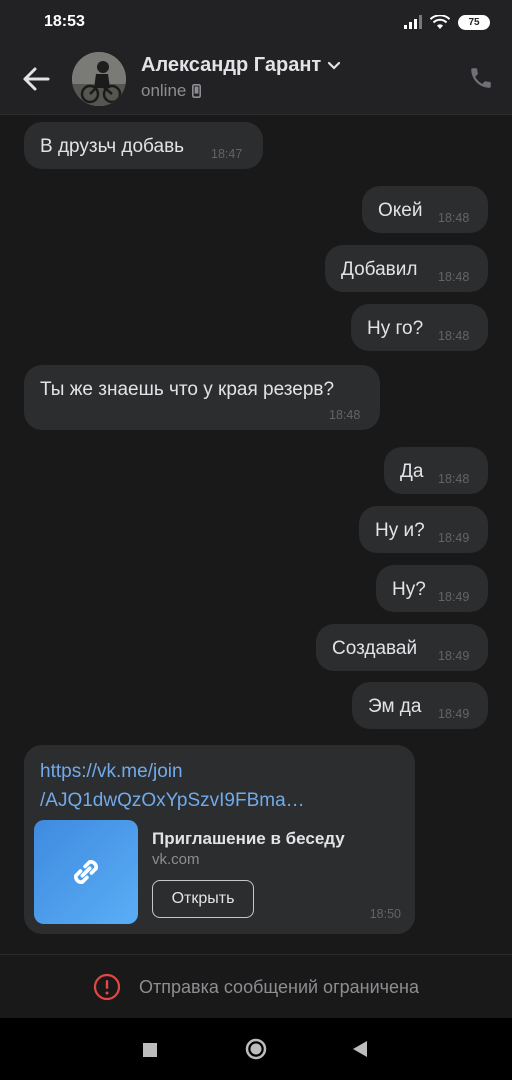  I want to click on contact-status: online, so click(171, 91).